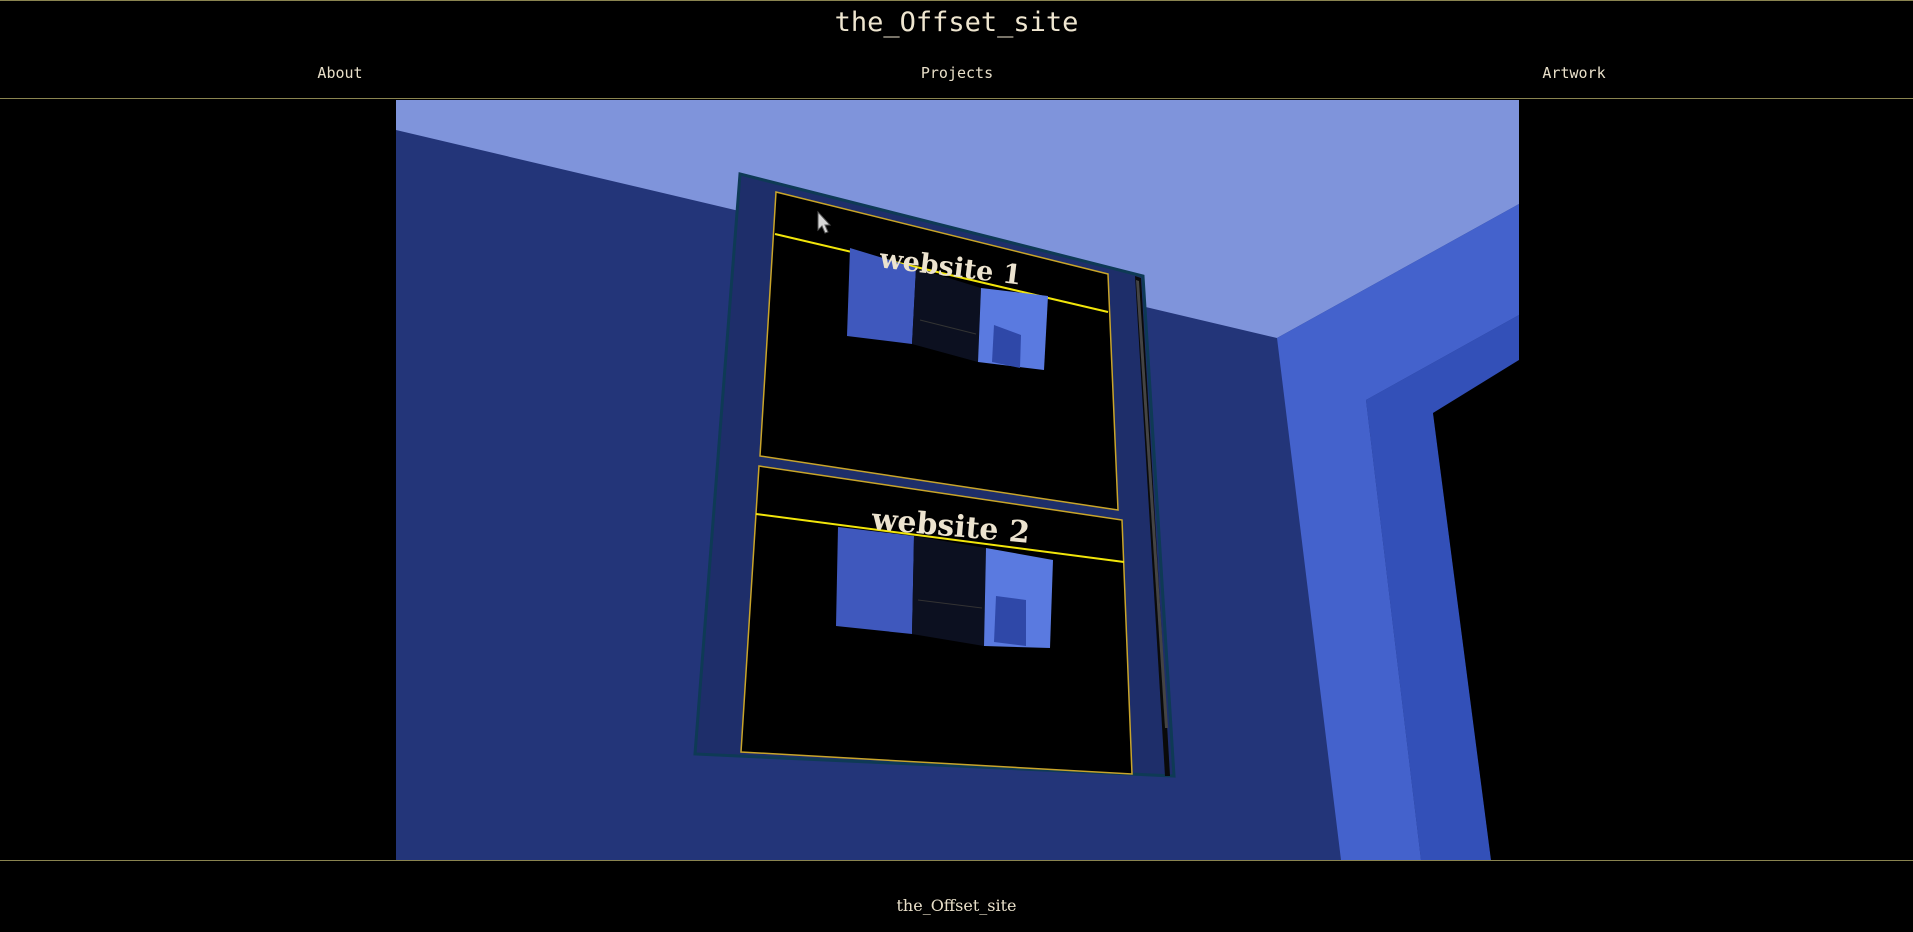 Image resolution: width=1913 pixels, height=932 pixels. I want to click on footer-text: the_Offset_site, so click(956, 905).